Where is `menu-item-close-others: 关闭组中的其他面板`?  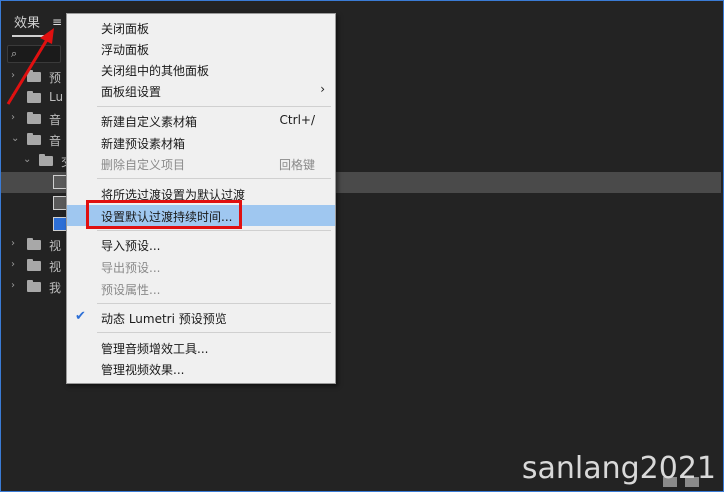 menu-item-close-others: 关闭组中的其他面板 is located at coordinates (201, 69).